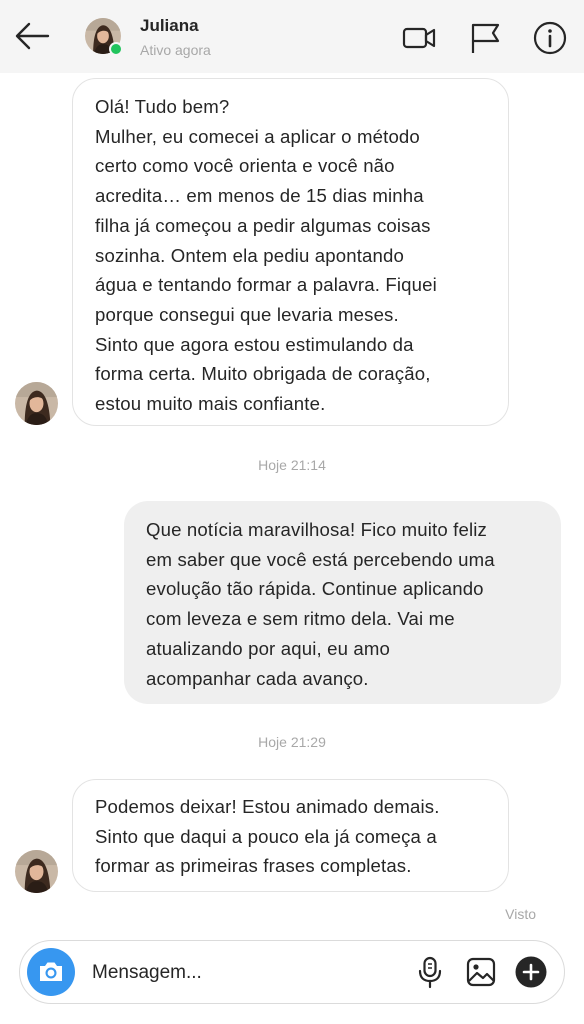 The height and width of the screenshot is (1024, 584). I want to click on contact-name: Juliana, so click(169, 26).